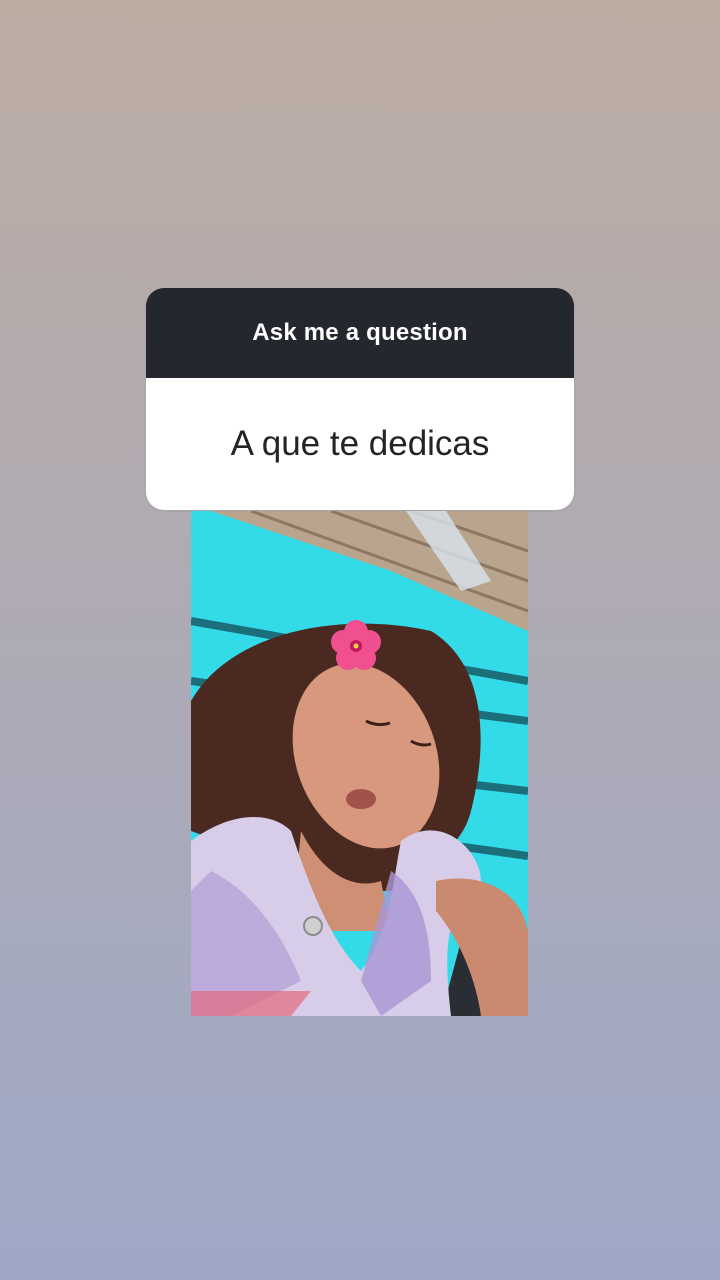 Image resolution: width=720 pixels, height=1280 pixels. Describe the element at coordinates (360, 333) in the screenshot. I see `question-sticker-header: Ask me a question` at that location.